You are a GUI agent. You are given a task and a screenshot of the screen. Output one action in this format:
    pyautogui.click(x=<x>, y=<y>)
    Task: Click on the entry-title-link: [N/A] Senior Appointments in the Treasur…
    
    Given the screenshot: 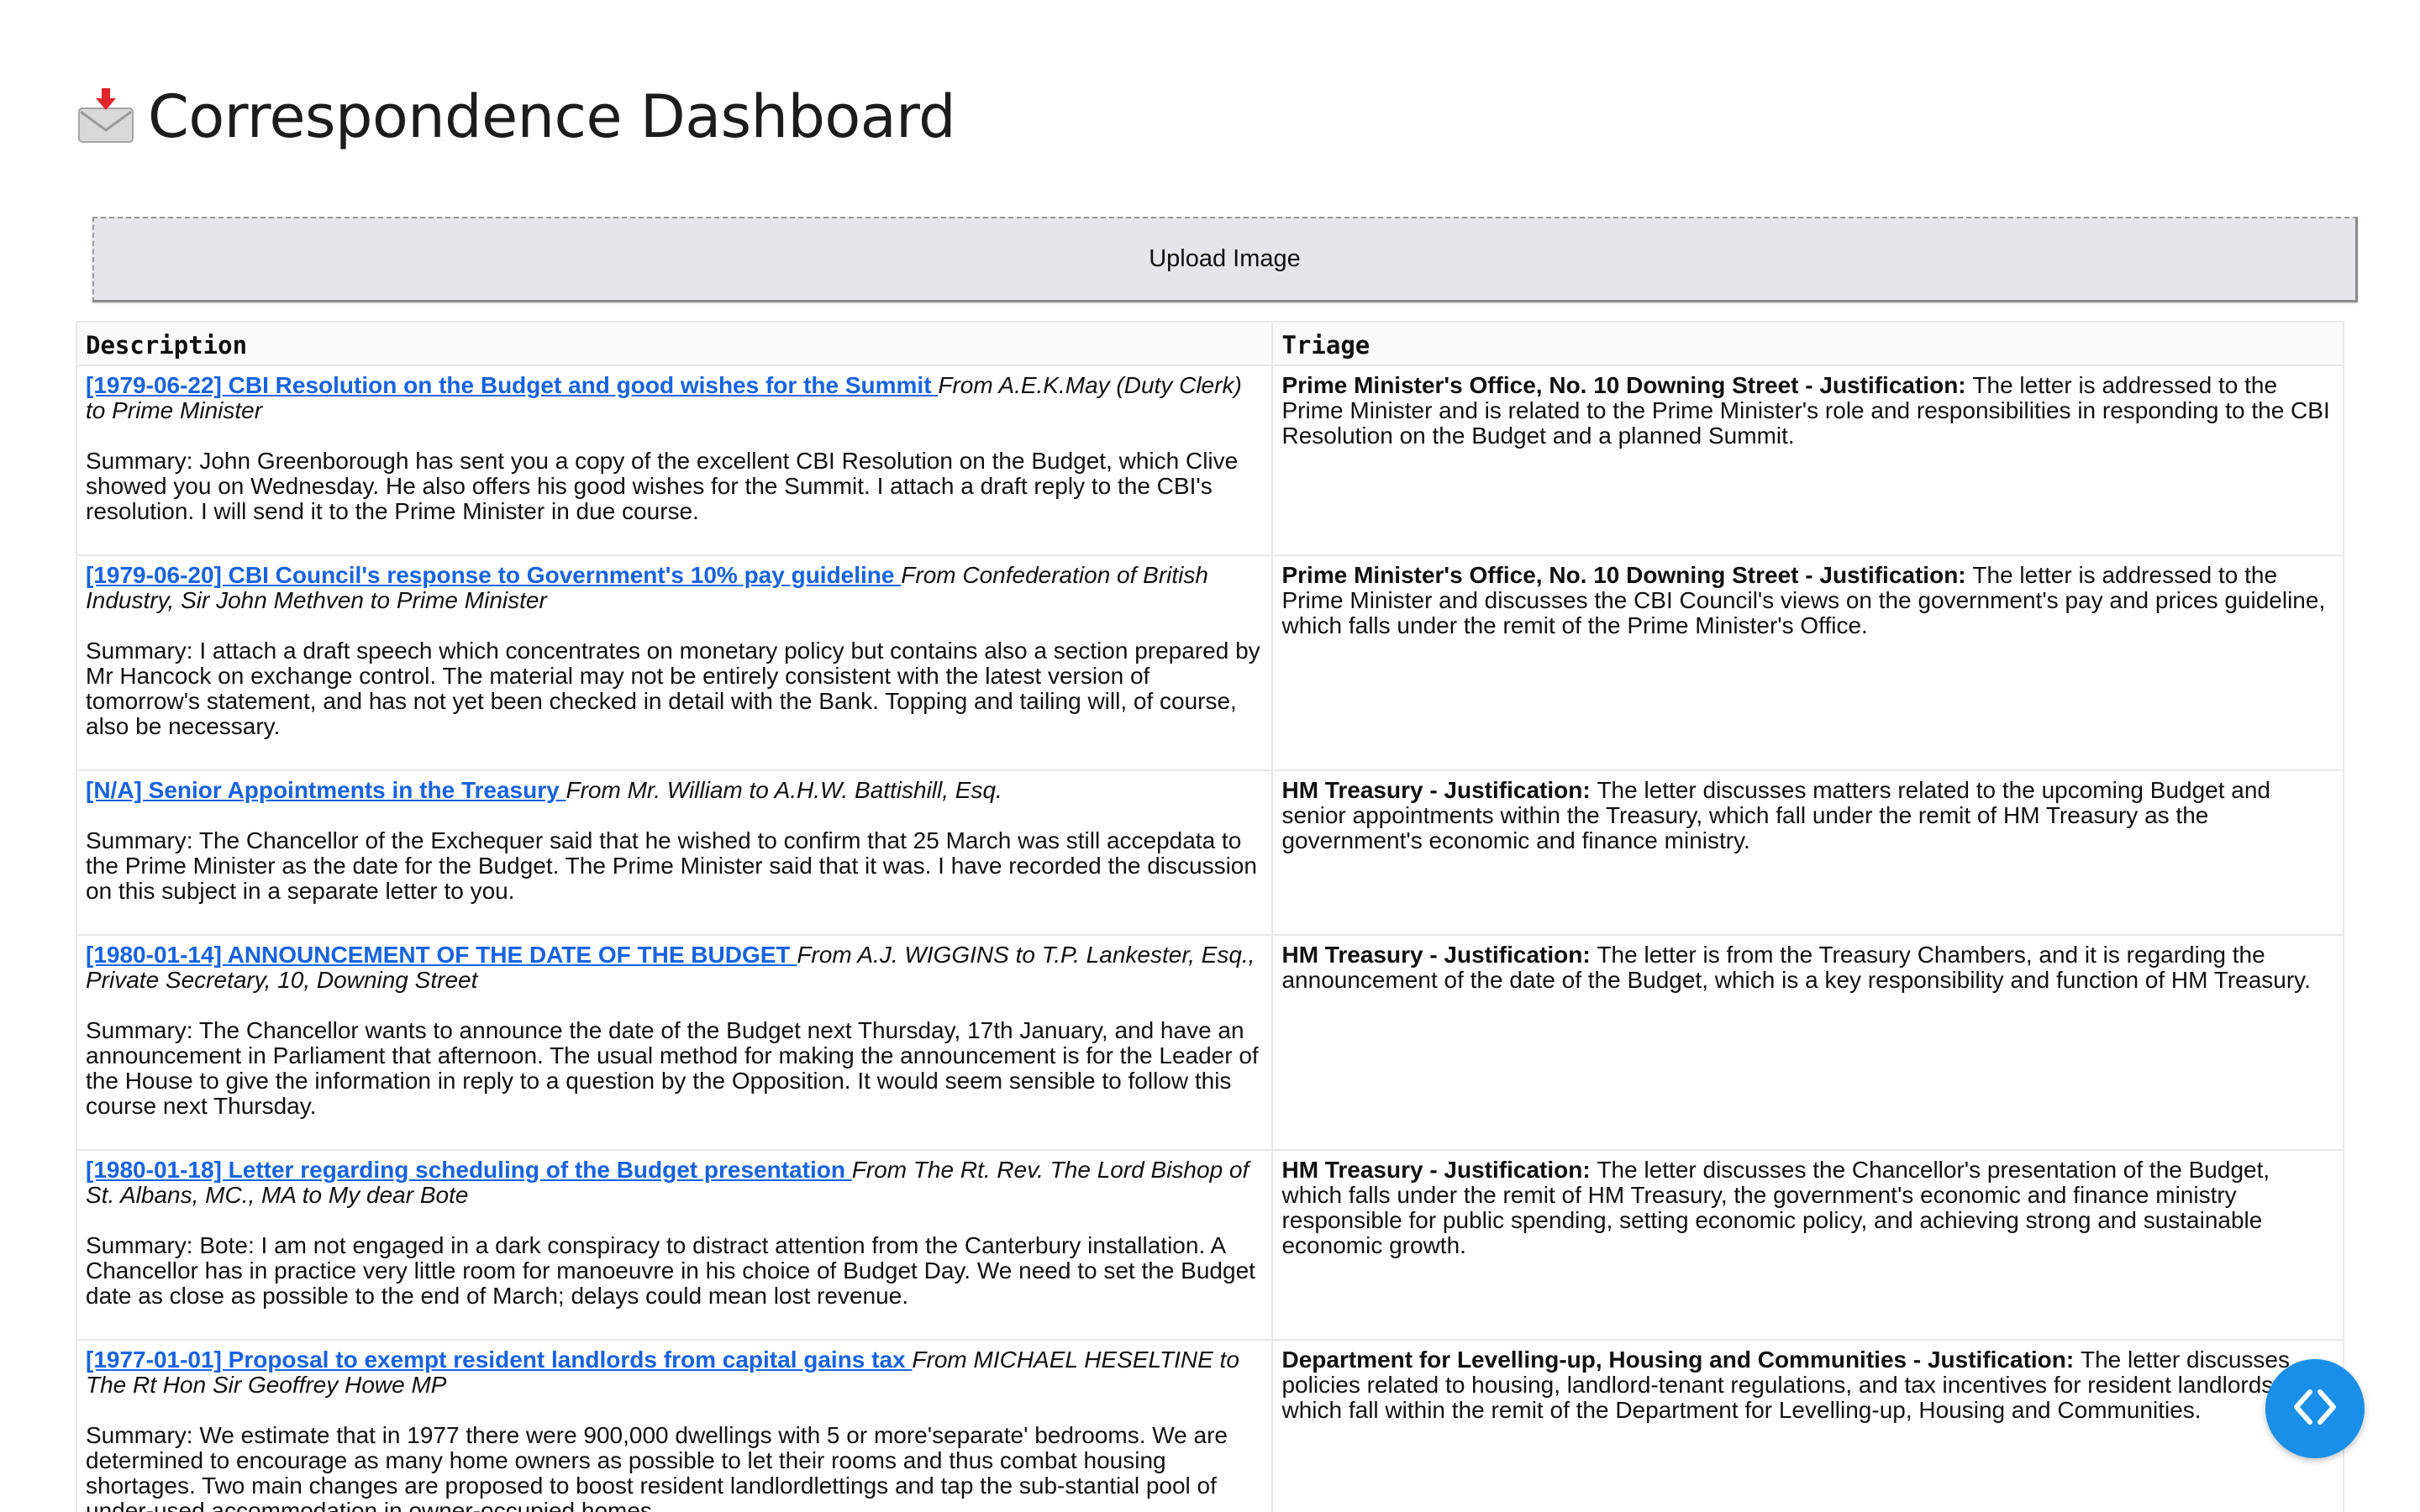 What is the action you would take?
    pyautogui.click(x=326, y=790)
    